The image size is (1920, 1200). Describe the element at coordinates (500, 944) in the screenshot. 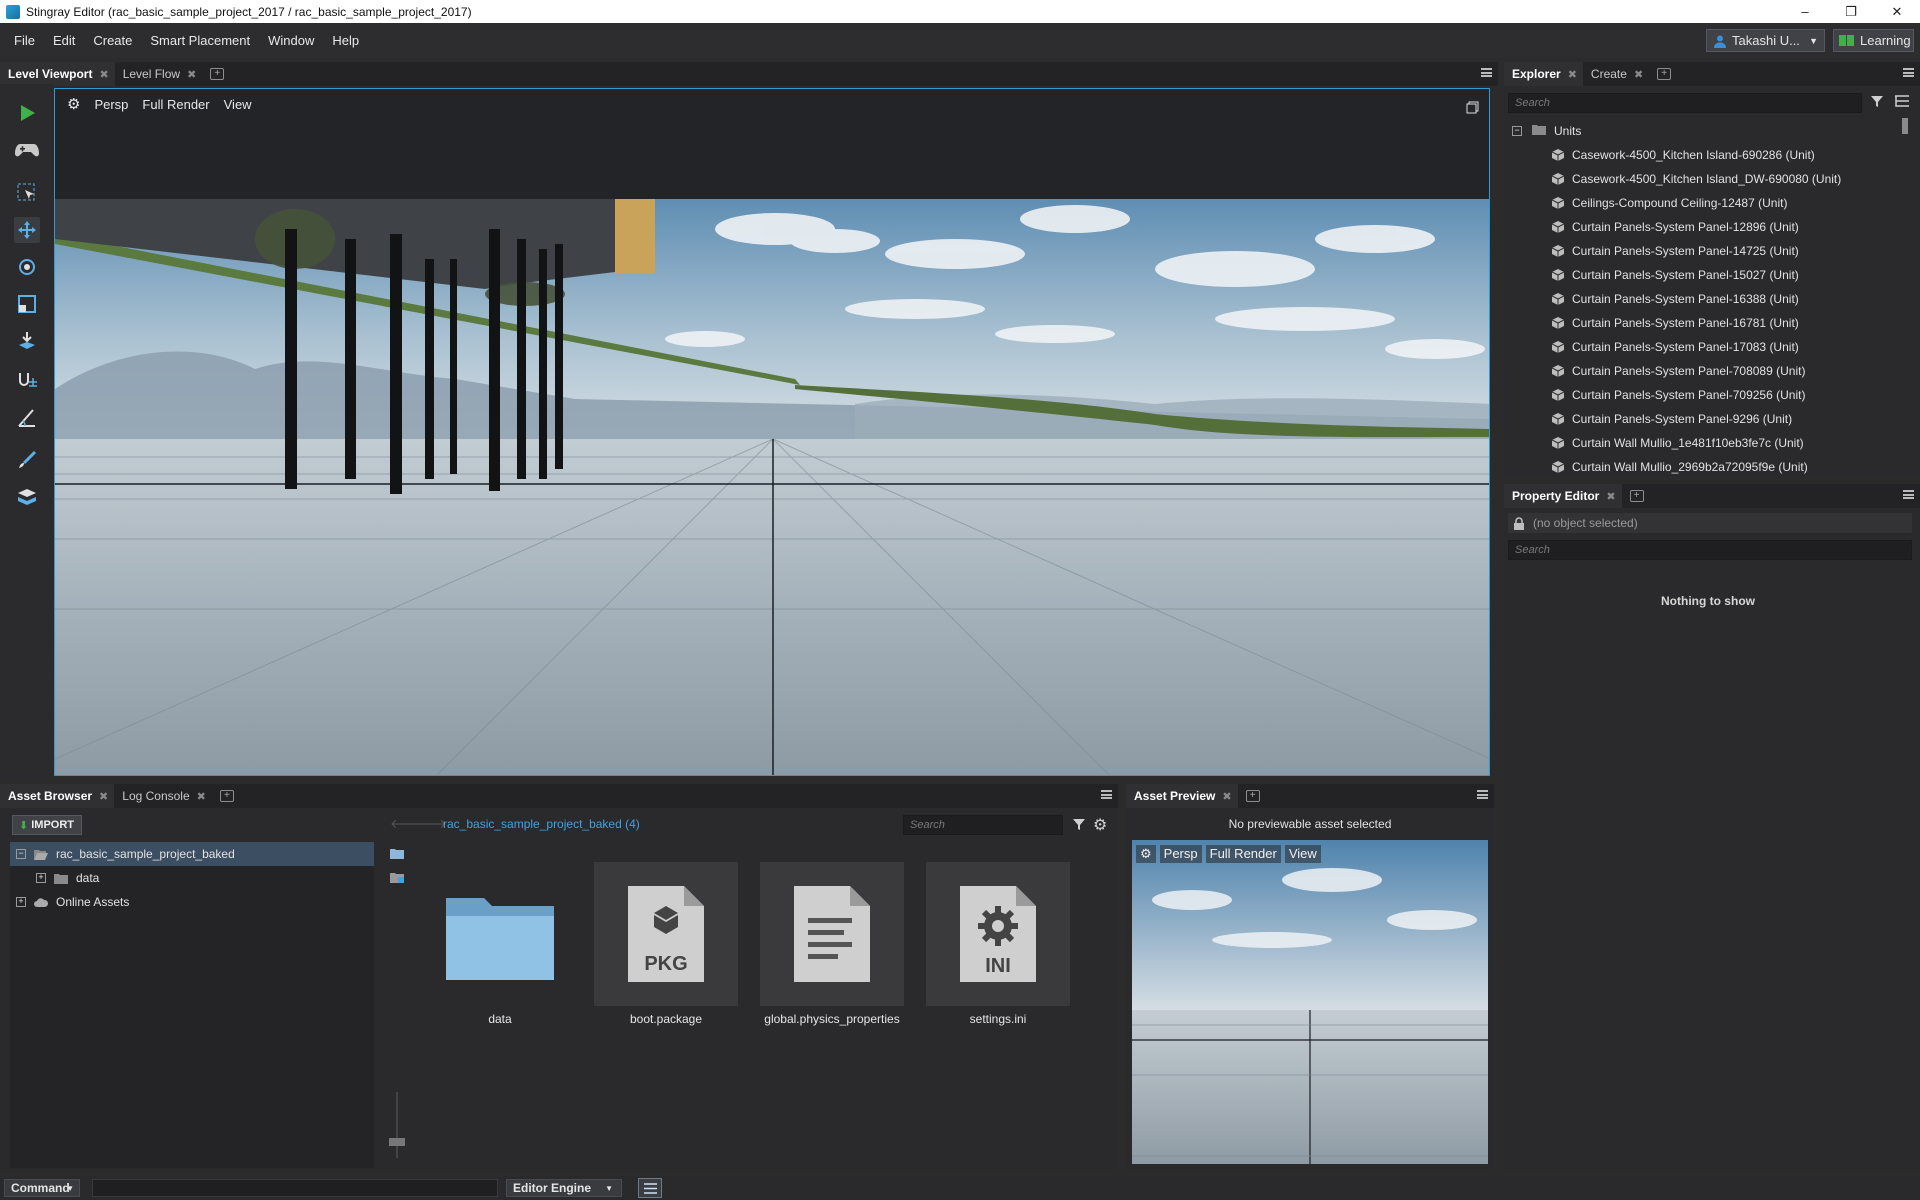

I see `asset-data-folder: data` at that location.